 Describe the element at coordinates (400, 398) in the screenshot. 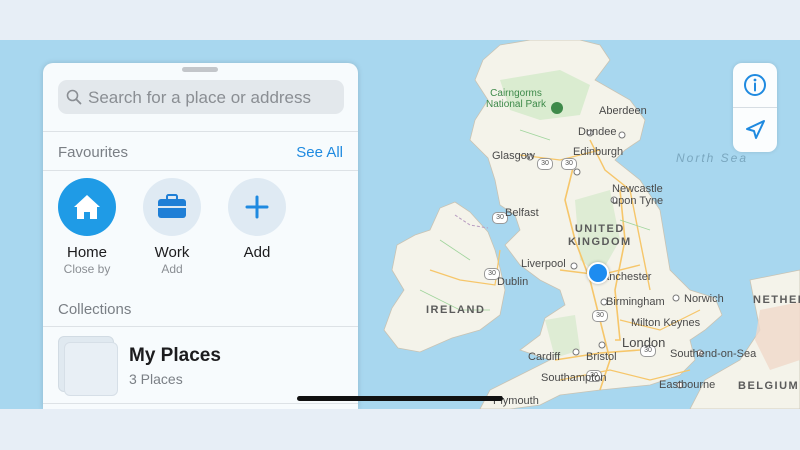

I see `home-indicator` at that location.